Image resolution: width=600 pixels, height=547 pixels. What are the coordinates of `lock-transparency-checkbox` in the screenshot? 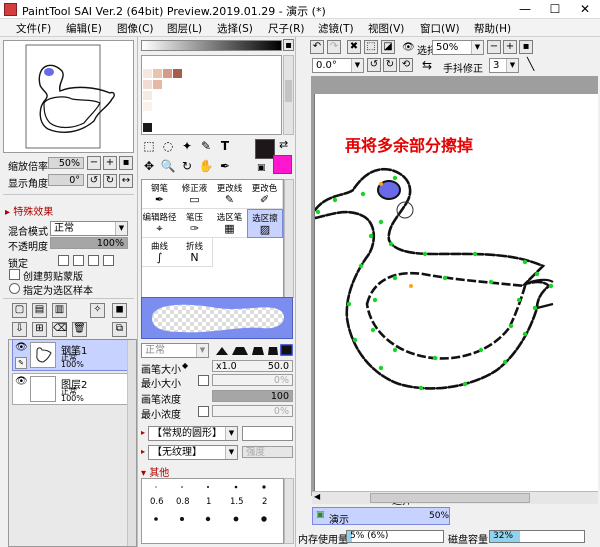 It's located at (63, 260).